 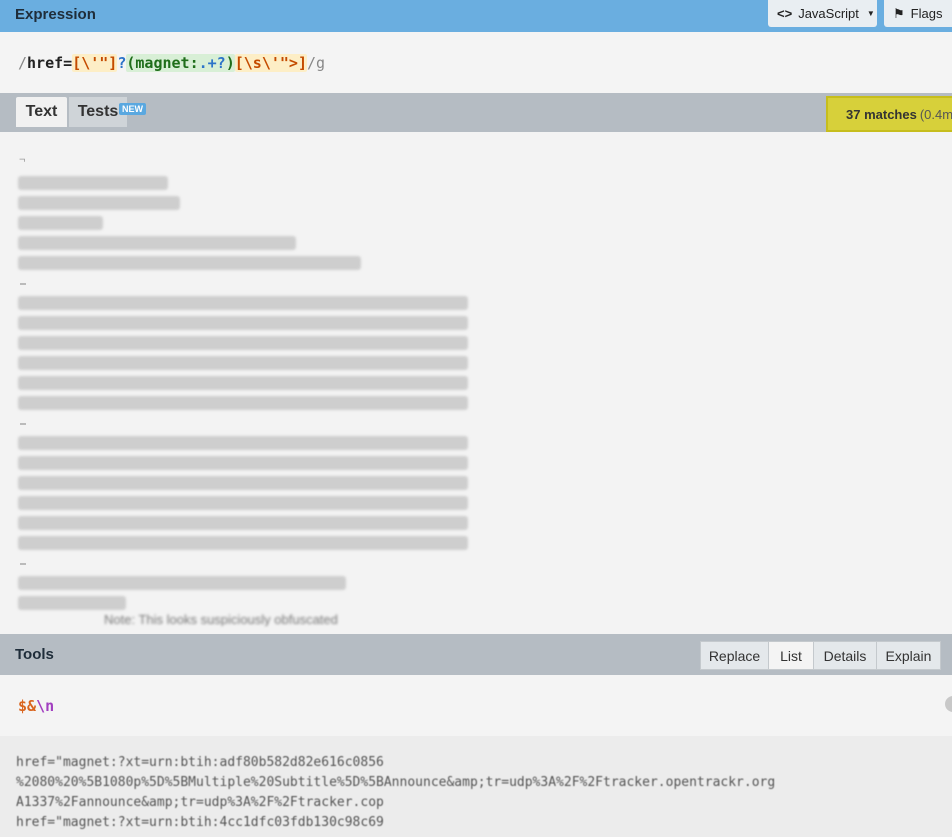 What do you see at coordinates (230, 63) in the screenshot?
I see `group-close: )` at bounding box center [230, 63].